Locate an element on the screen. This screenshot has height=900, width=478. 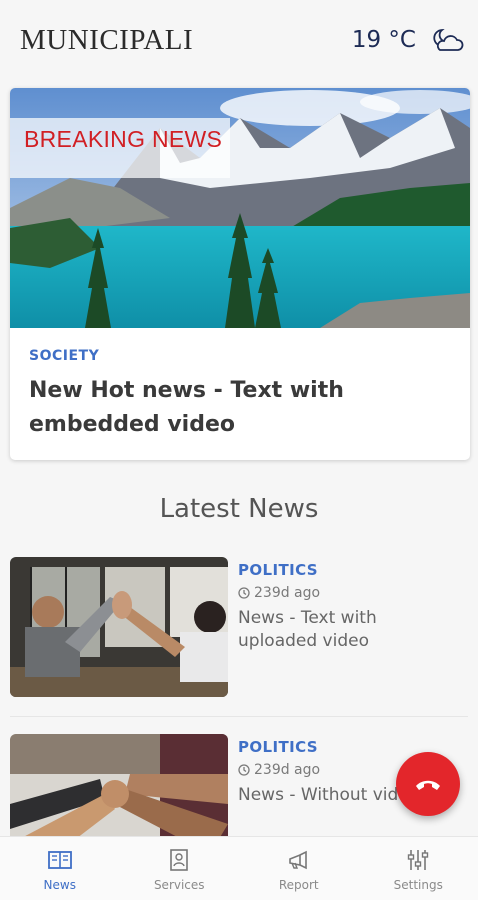
nav-label: Services is located at coordinates (179, 885).